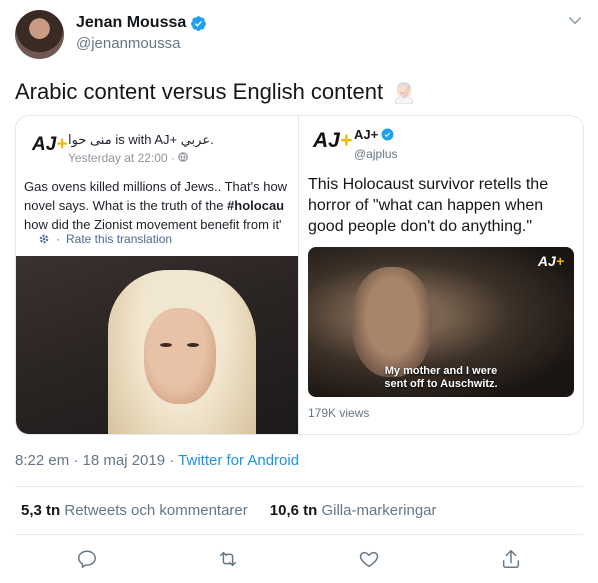  Describe the element at coordinates (141, 139) in the screenshot. I see `fb-post-header: منى حوا is with AJ+ عربي.` at that location.